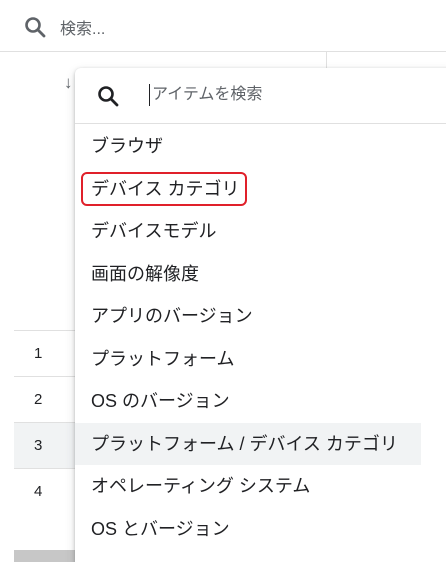 This screenshot has height=562, width=446. What do you see at coordinates (260, 231) in the screenshot?
I see `dropdown-item: デバイスモデル` at bounding box center [260, 231].